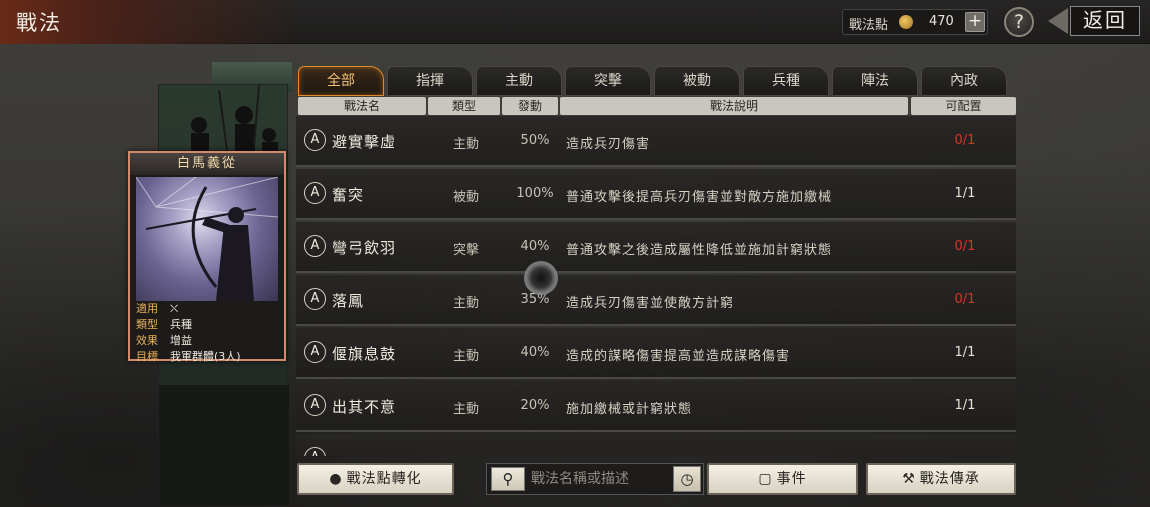  I want to click on table-row: A 偃旗息鼓 主動 40% 造成的謀略傷害提高並造成謀略傷害 1/1, so click(656, 353).